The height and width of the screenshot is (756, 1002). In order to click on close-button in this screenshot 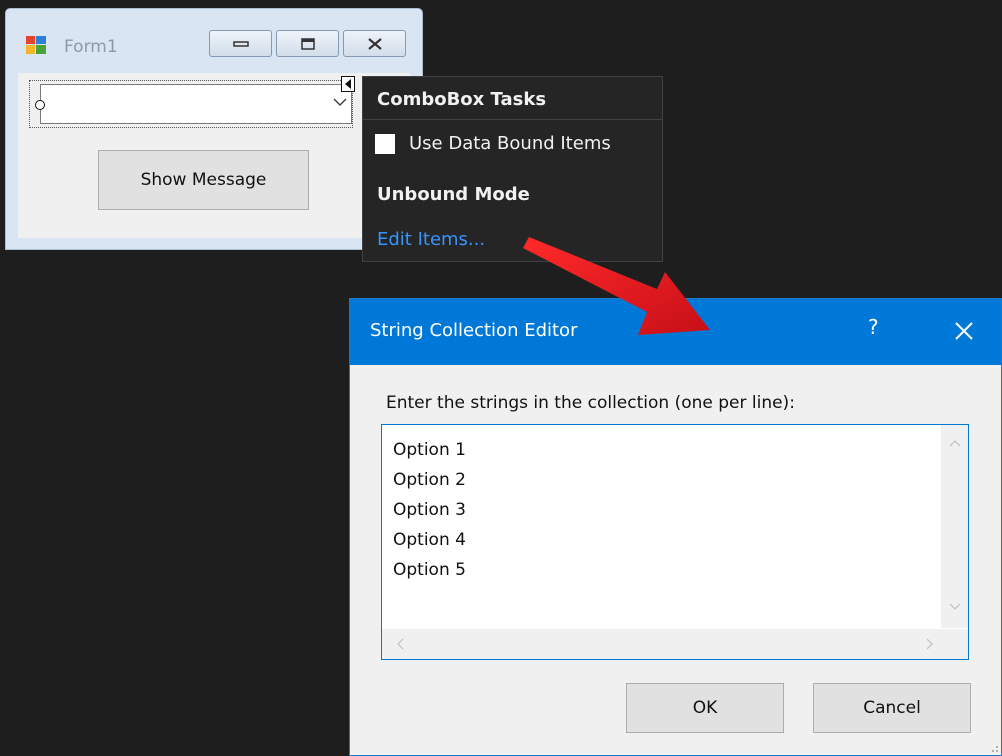, I will do `click(374, 43)`.